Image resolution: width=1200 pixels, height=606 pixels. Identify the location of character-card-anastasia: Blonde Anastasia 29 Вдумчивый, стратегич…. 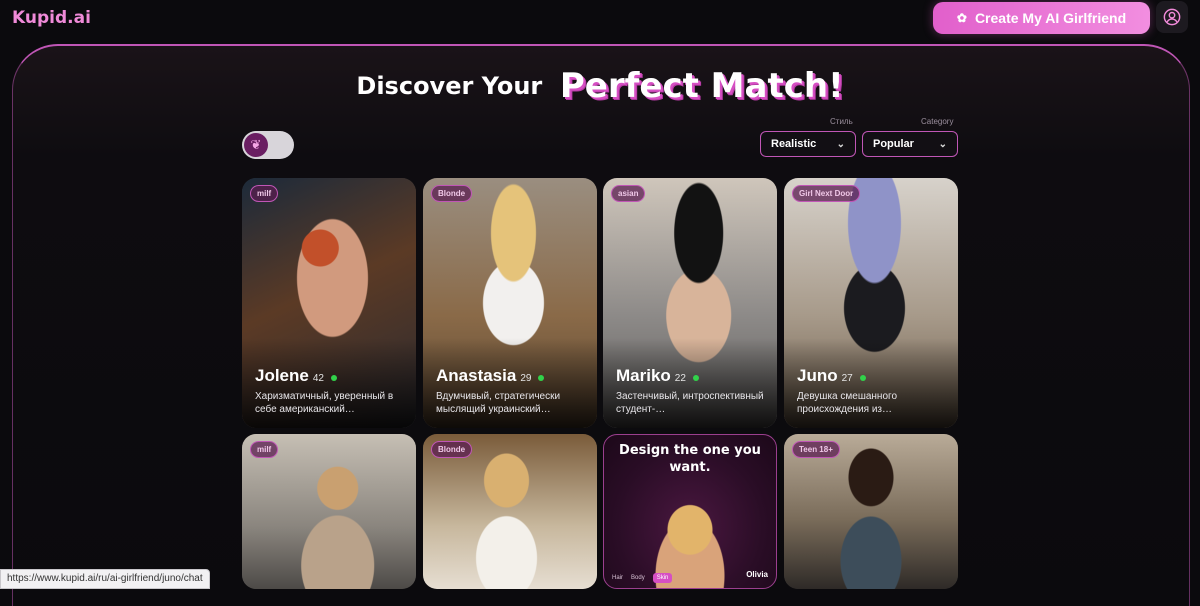
(510, 303).